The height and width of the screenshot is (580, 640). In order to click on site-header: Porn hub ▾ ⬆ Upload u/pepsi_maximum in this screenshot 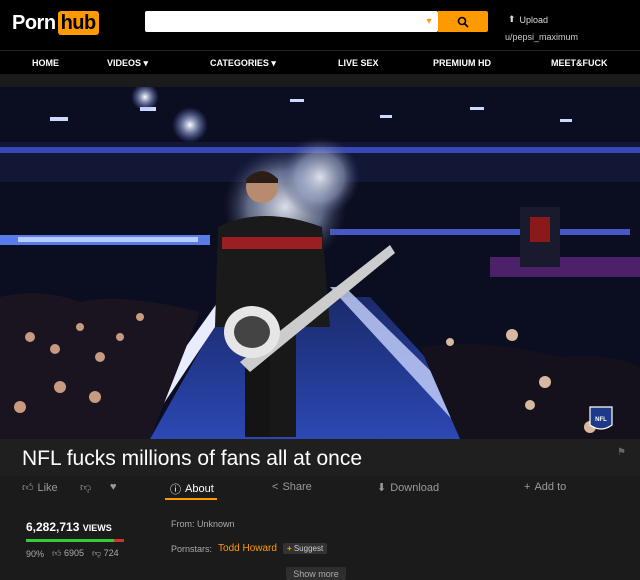, I will do `click(320, 25)`.